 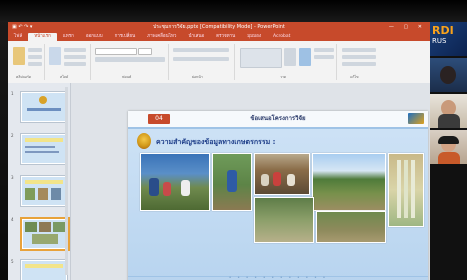 I want to click on shape-outline-button, so click(x=324, y=57).